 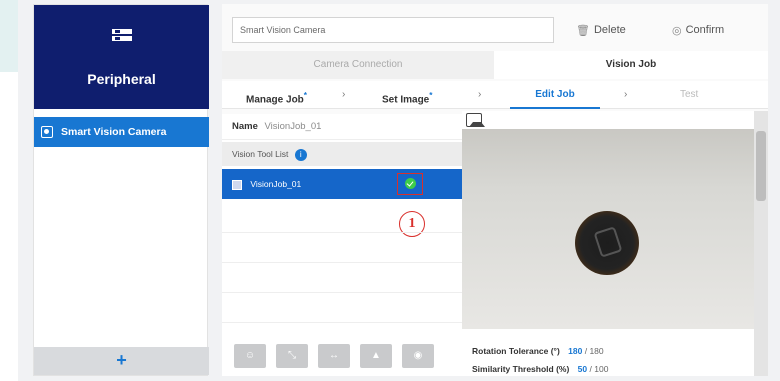 I want to click on vertical-scrollbar, so click(x=761, y=243).